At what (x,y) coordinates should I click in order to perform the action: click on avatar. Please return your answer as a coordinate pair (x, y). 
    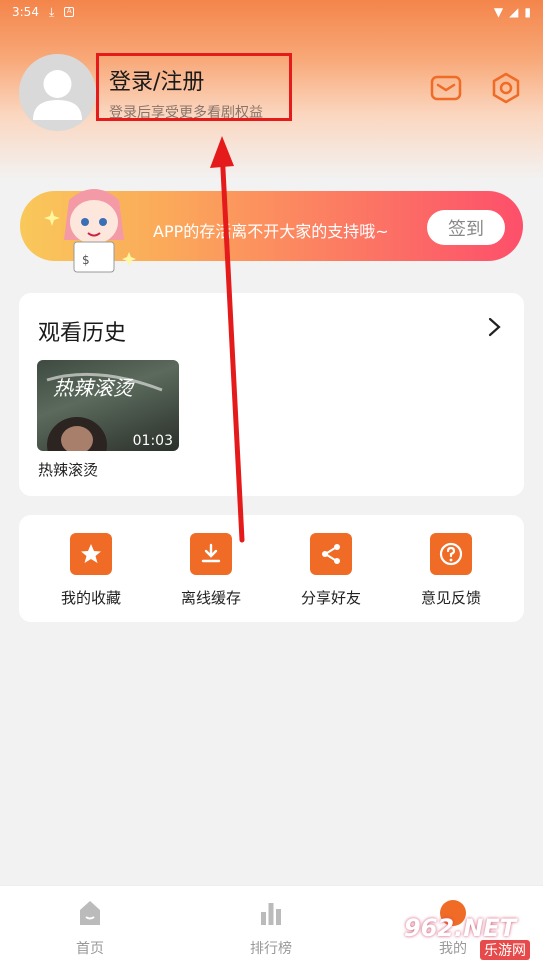
    Looking at the image, I should click on (57, 92).